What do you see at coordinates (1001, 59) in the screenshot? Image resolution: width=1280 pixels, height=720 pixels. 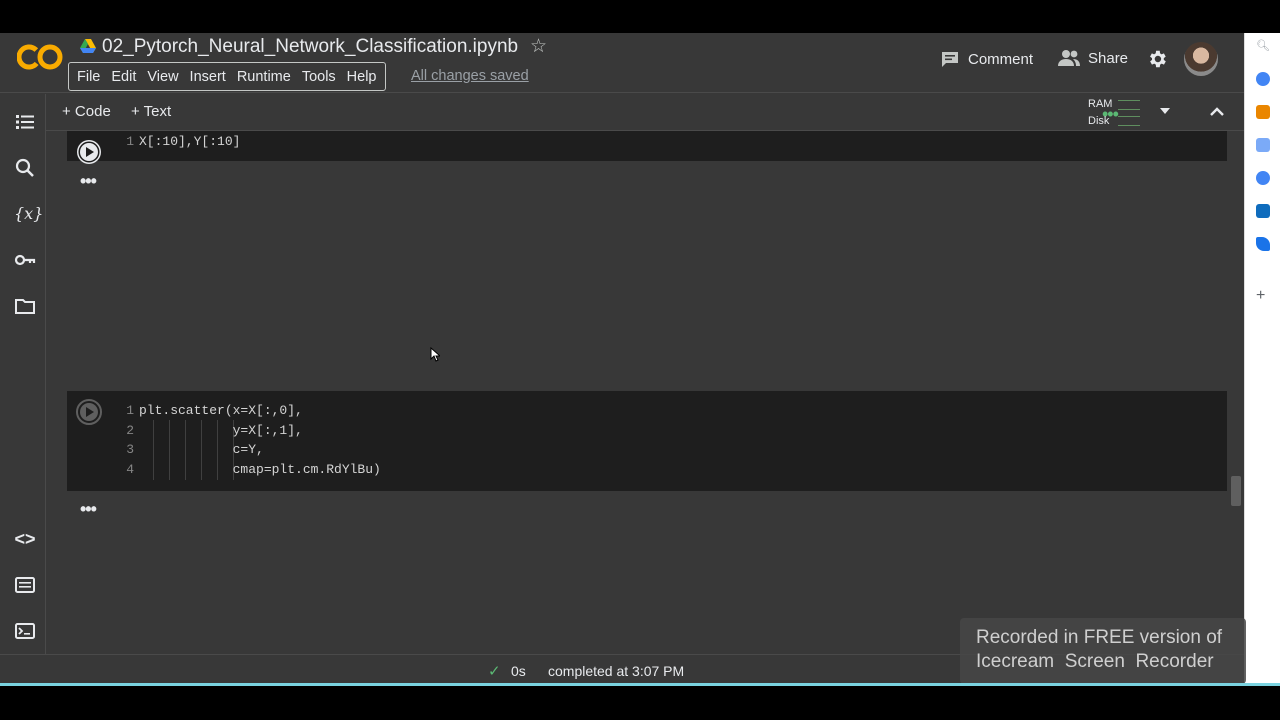 I see `comment-label: Comment` at bounding box center [1001, 59].